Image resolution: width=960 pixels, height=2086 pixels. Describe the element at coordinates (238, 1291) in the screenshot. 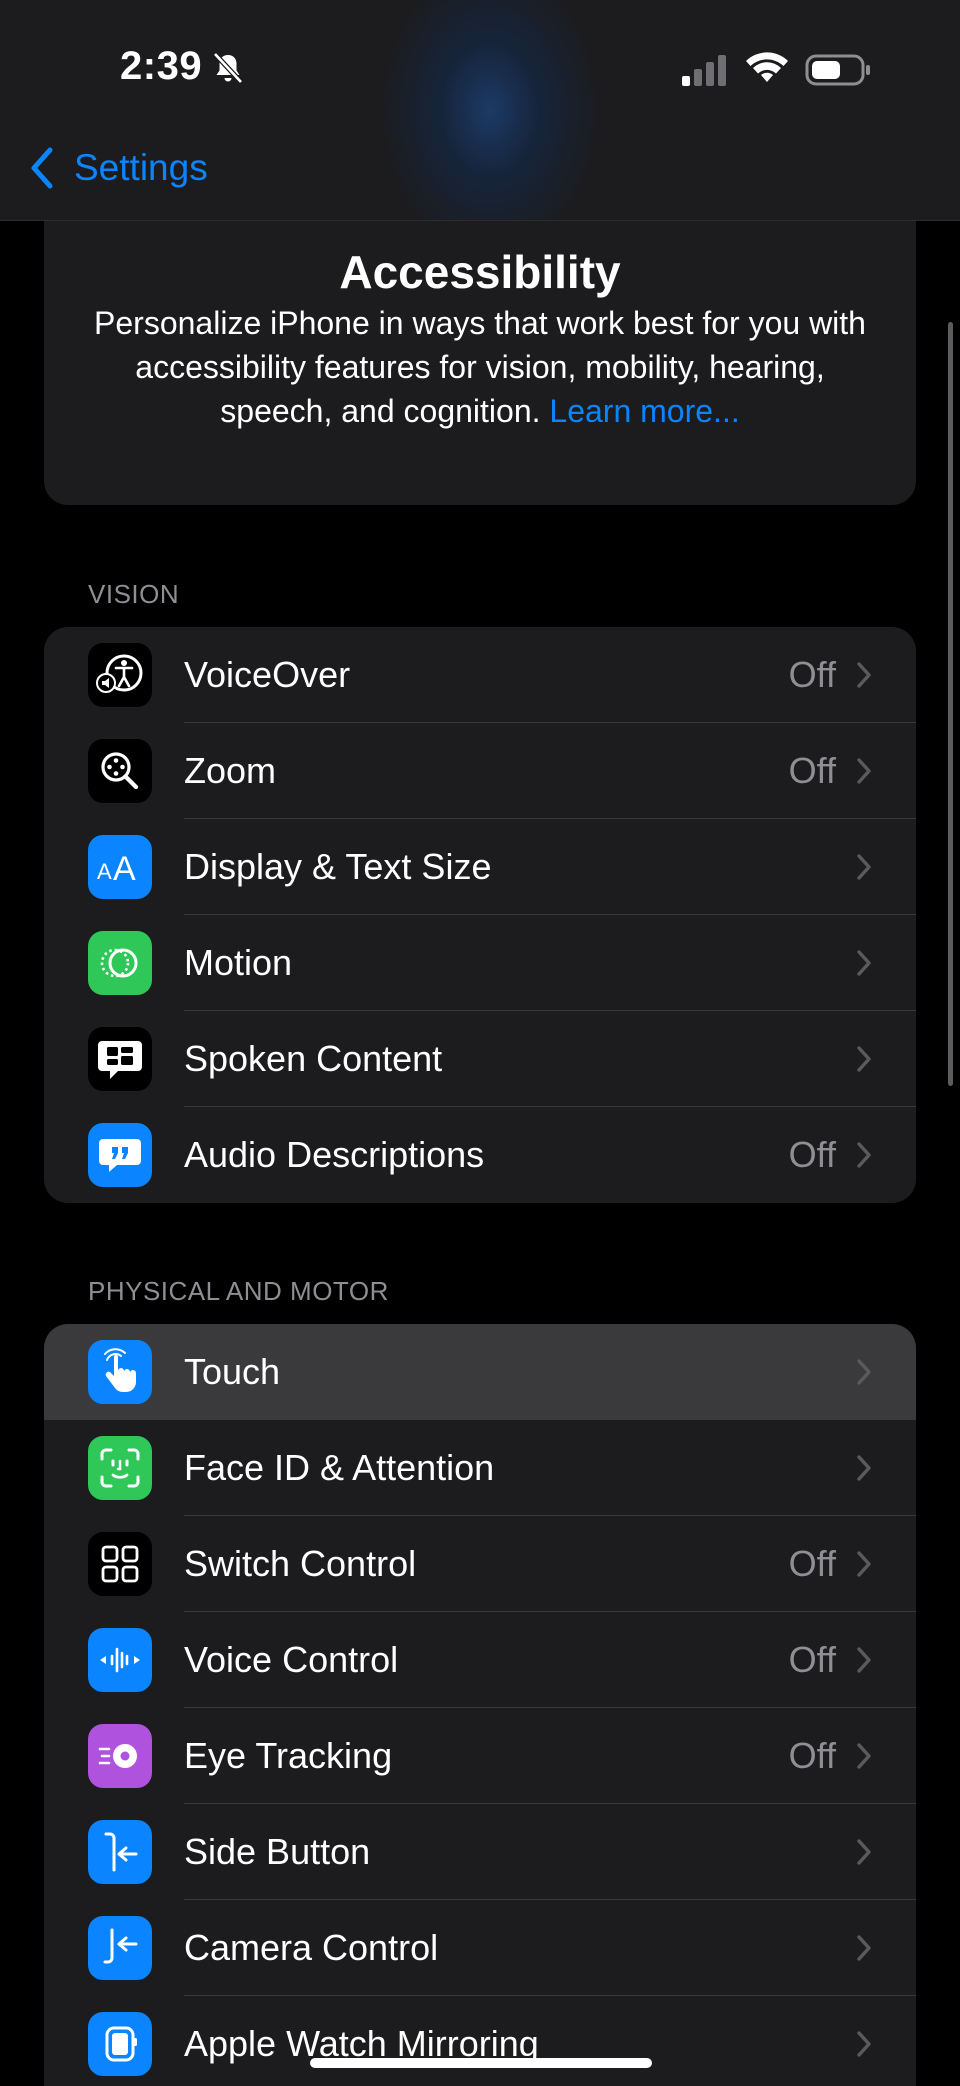

I see `section-header-physical-motor: PHYSICAL AND MOTOR` at that location.